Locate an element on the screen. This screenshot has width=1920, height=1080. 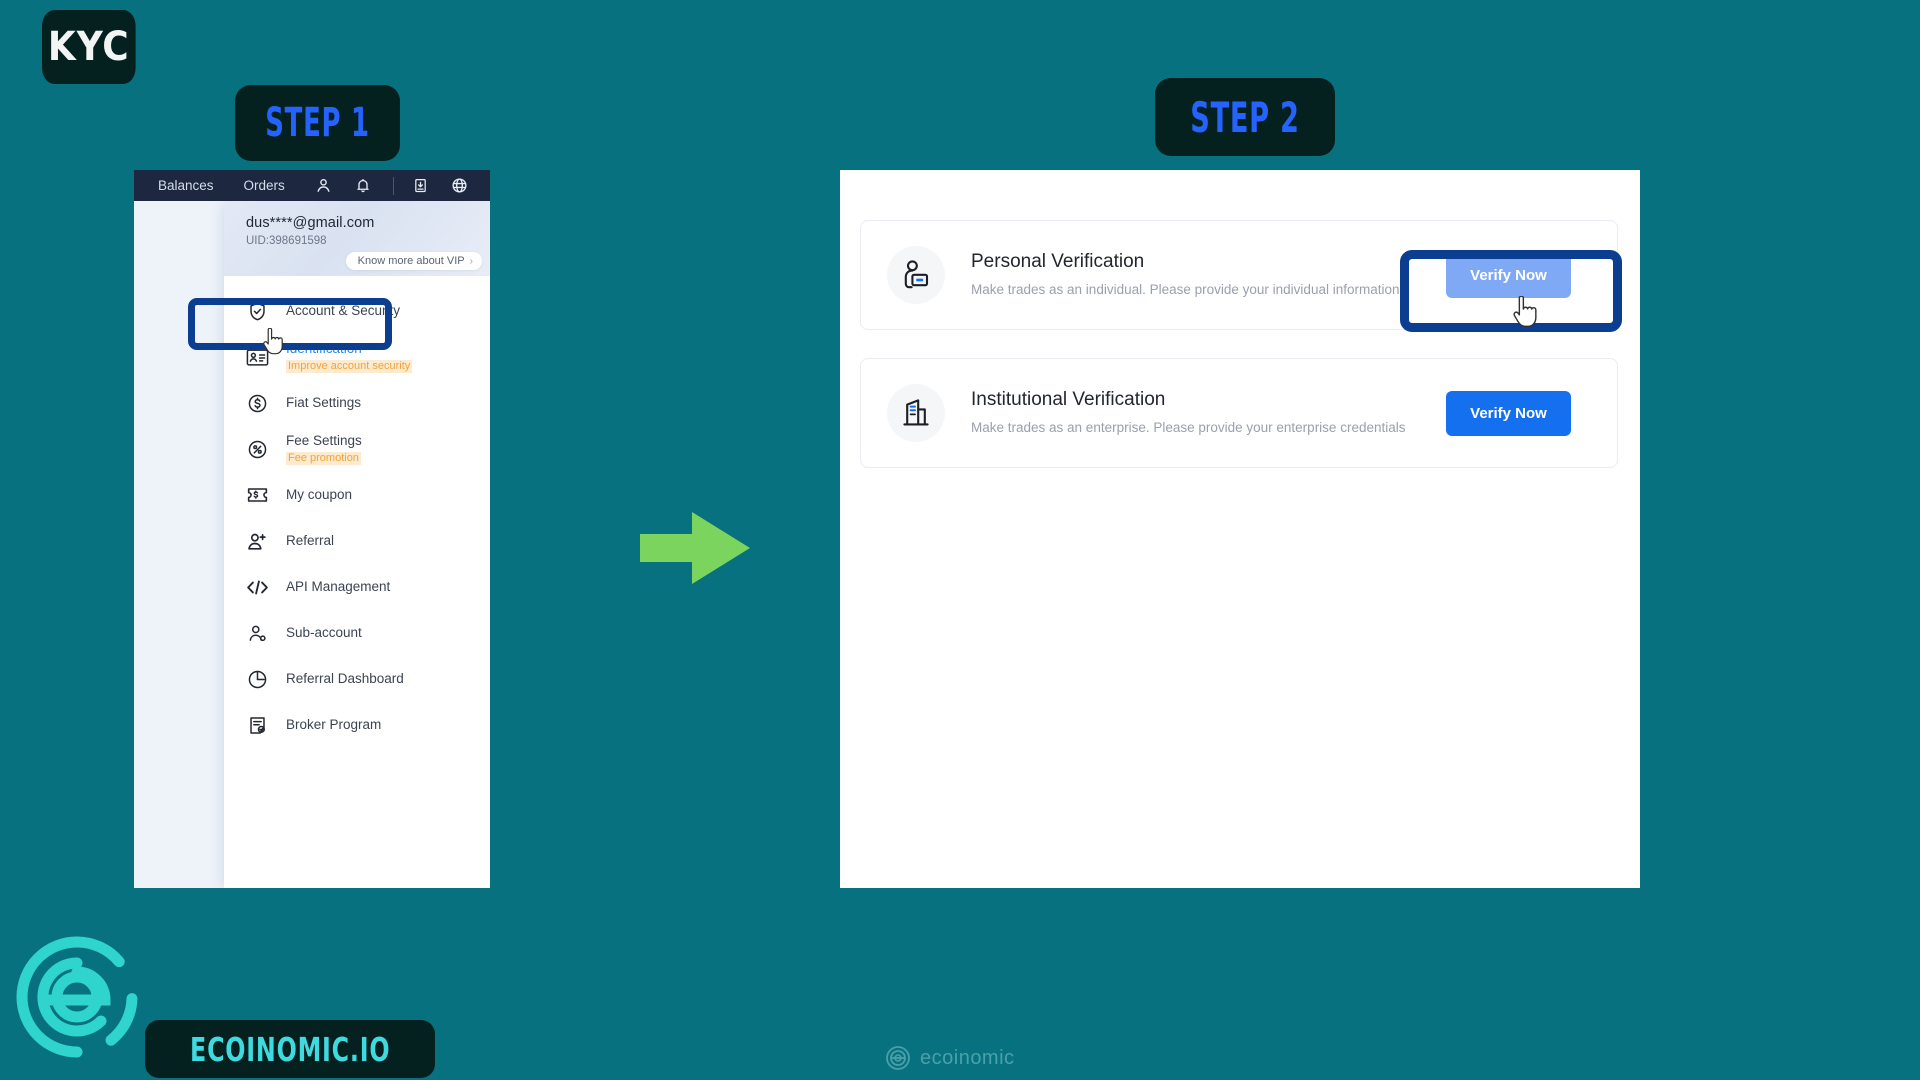
menu-label: Referral is located at coordinates (310, 540).